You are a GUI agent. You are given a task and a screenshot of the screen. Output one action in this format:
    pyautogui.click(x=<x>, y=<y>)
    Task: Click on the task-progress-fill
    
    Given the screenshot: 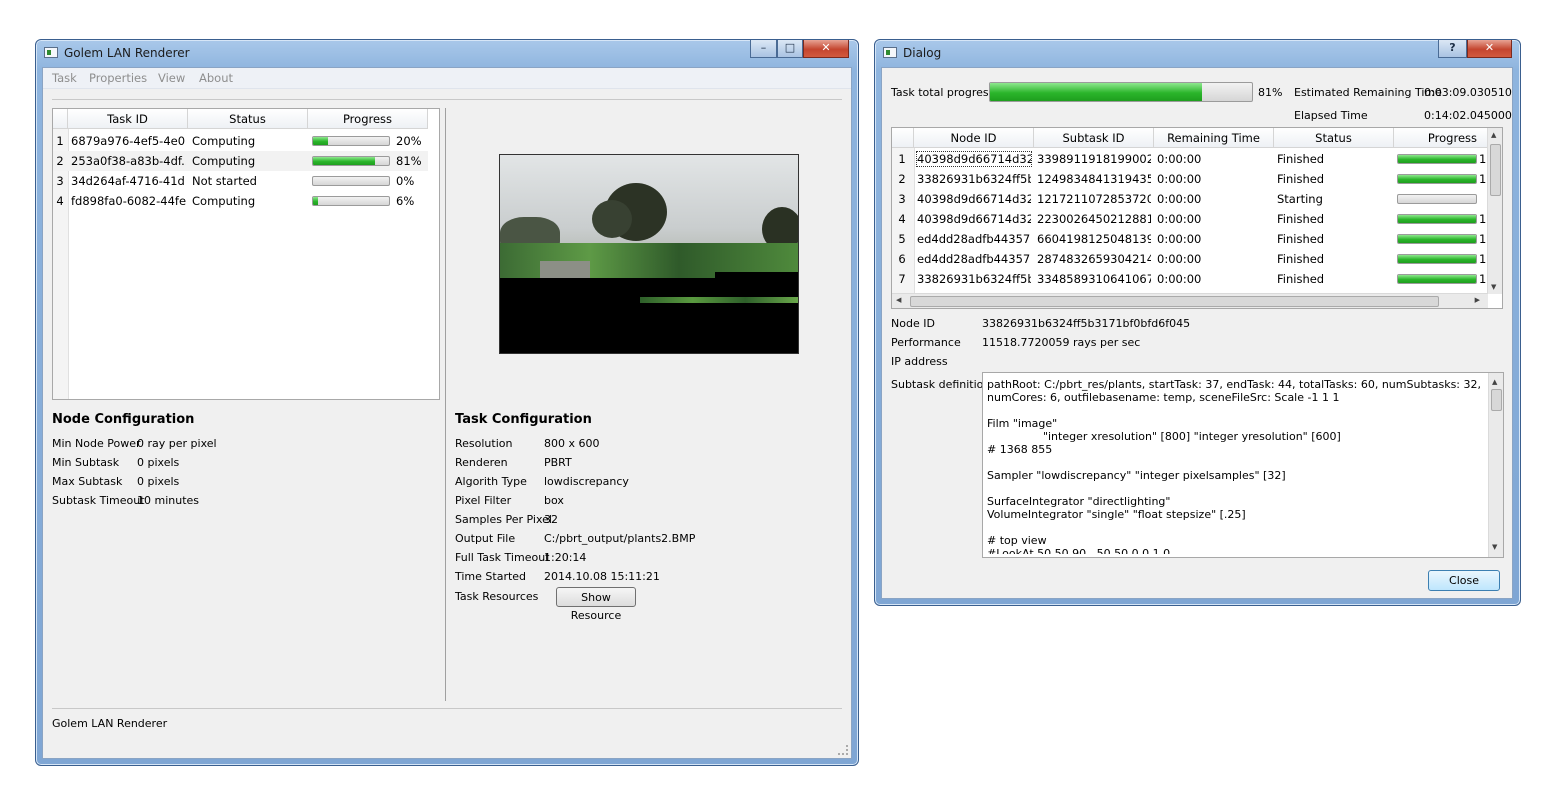 What is the action you would take?
    pyautogui.click(x=321, y=141)
    